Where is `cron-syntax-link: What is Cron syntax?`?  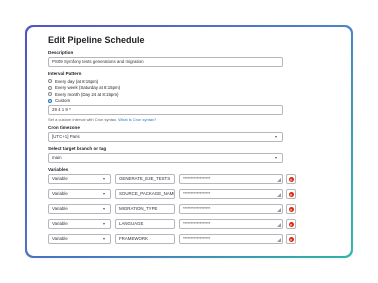 cron-syntax-link: What is Cron syntax? is located at coordinates (137, 119).